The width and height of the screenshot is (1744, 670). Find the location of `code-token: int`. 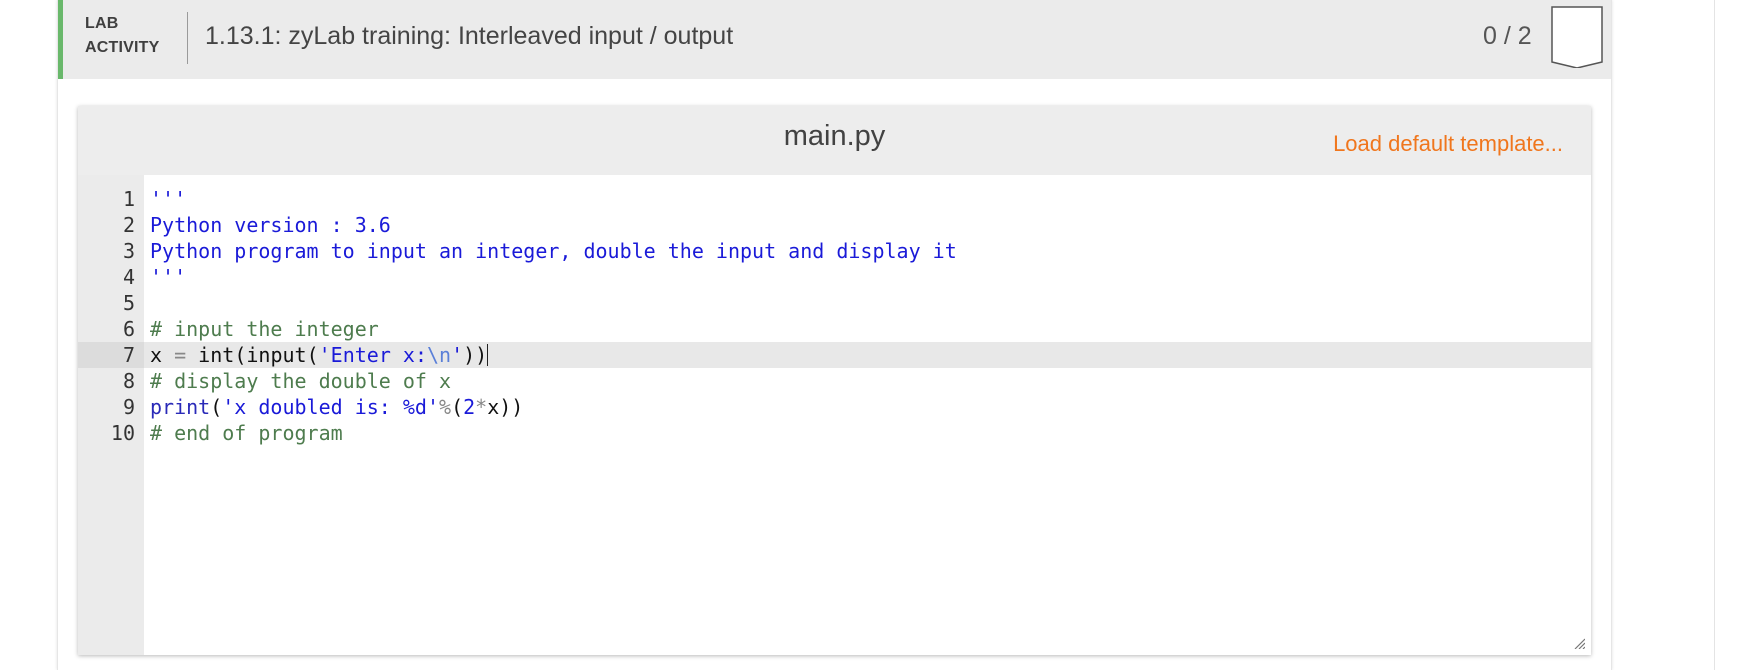

code-token: int is located at coordinates (210, 355).